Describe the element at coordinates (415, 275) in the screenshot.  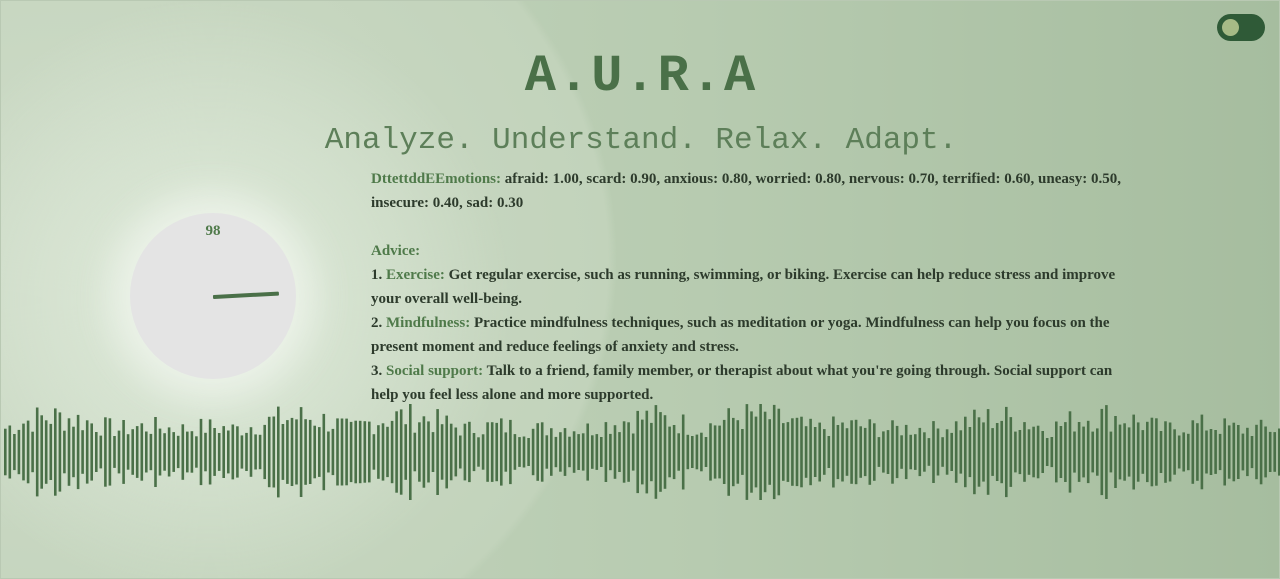
I see `advice-title: Exercise:` at that location.